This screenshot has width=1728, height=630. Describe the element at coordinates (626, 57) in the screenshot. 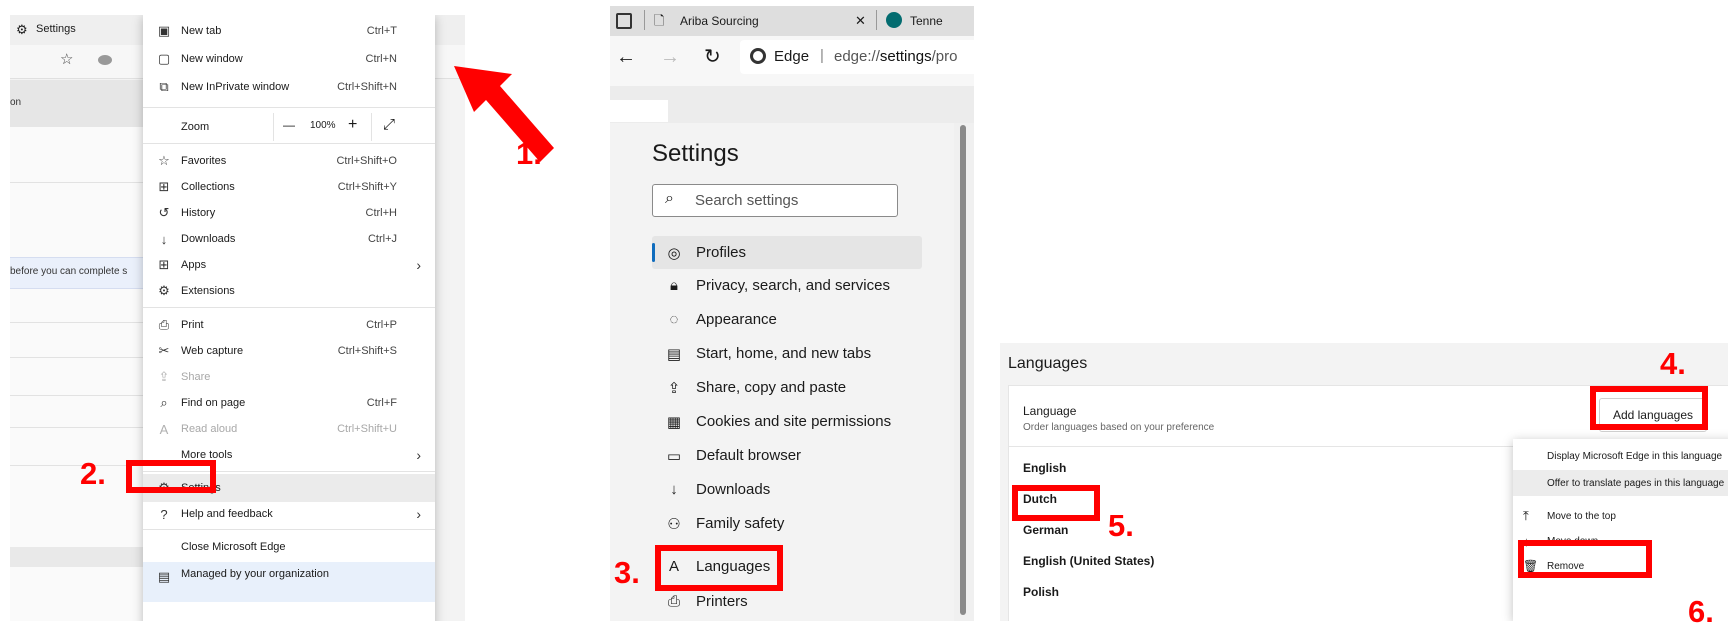

I see `back-arrow-icon: ←` at that location.